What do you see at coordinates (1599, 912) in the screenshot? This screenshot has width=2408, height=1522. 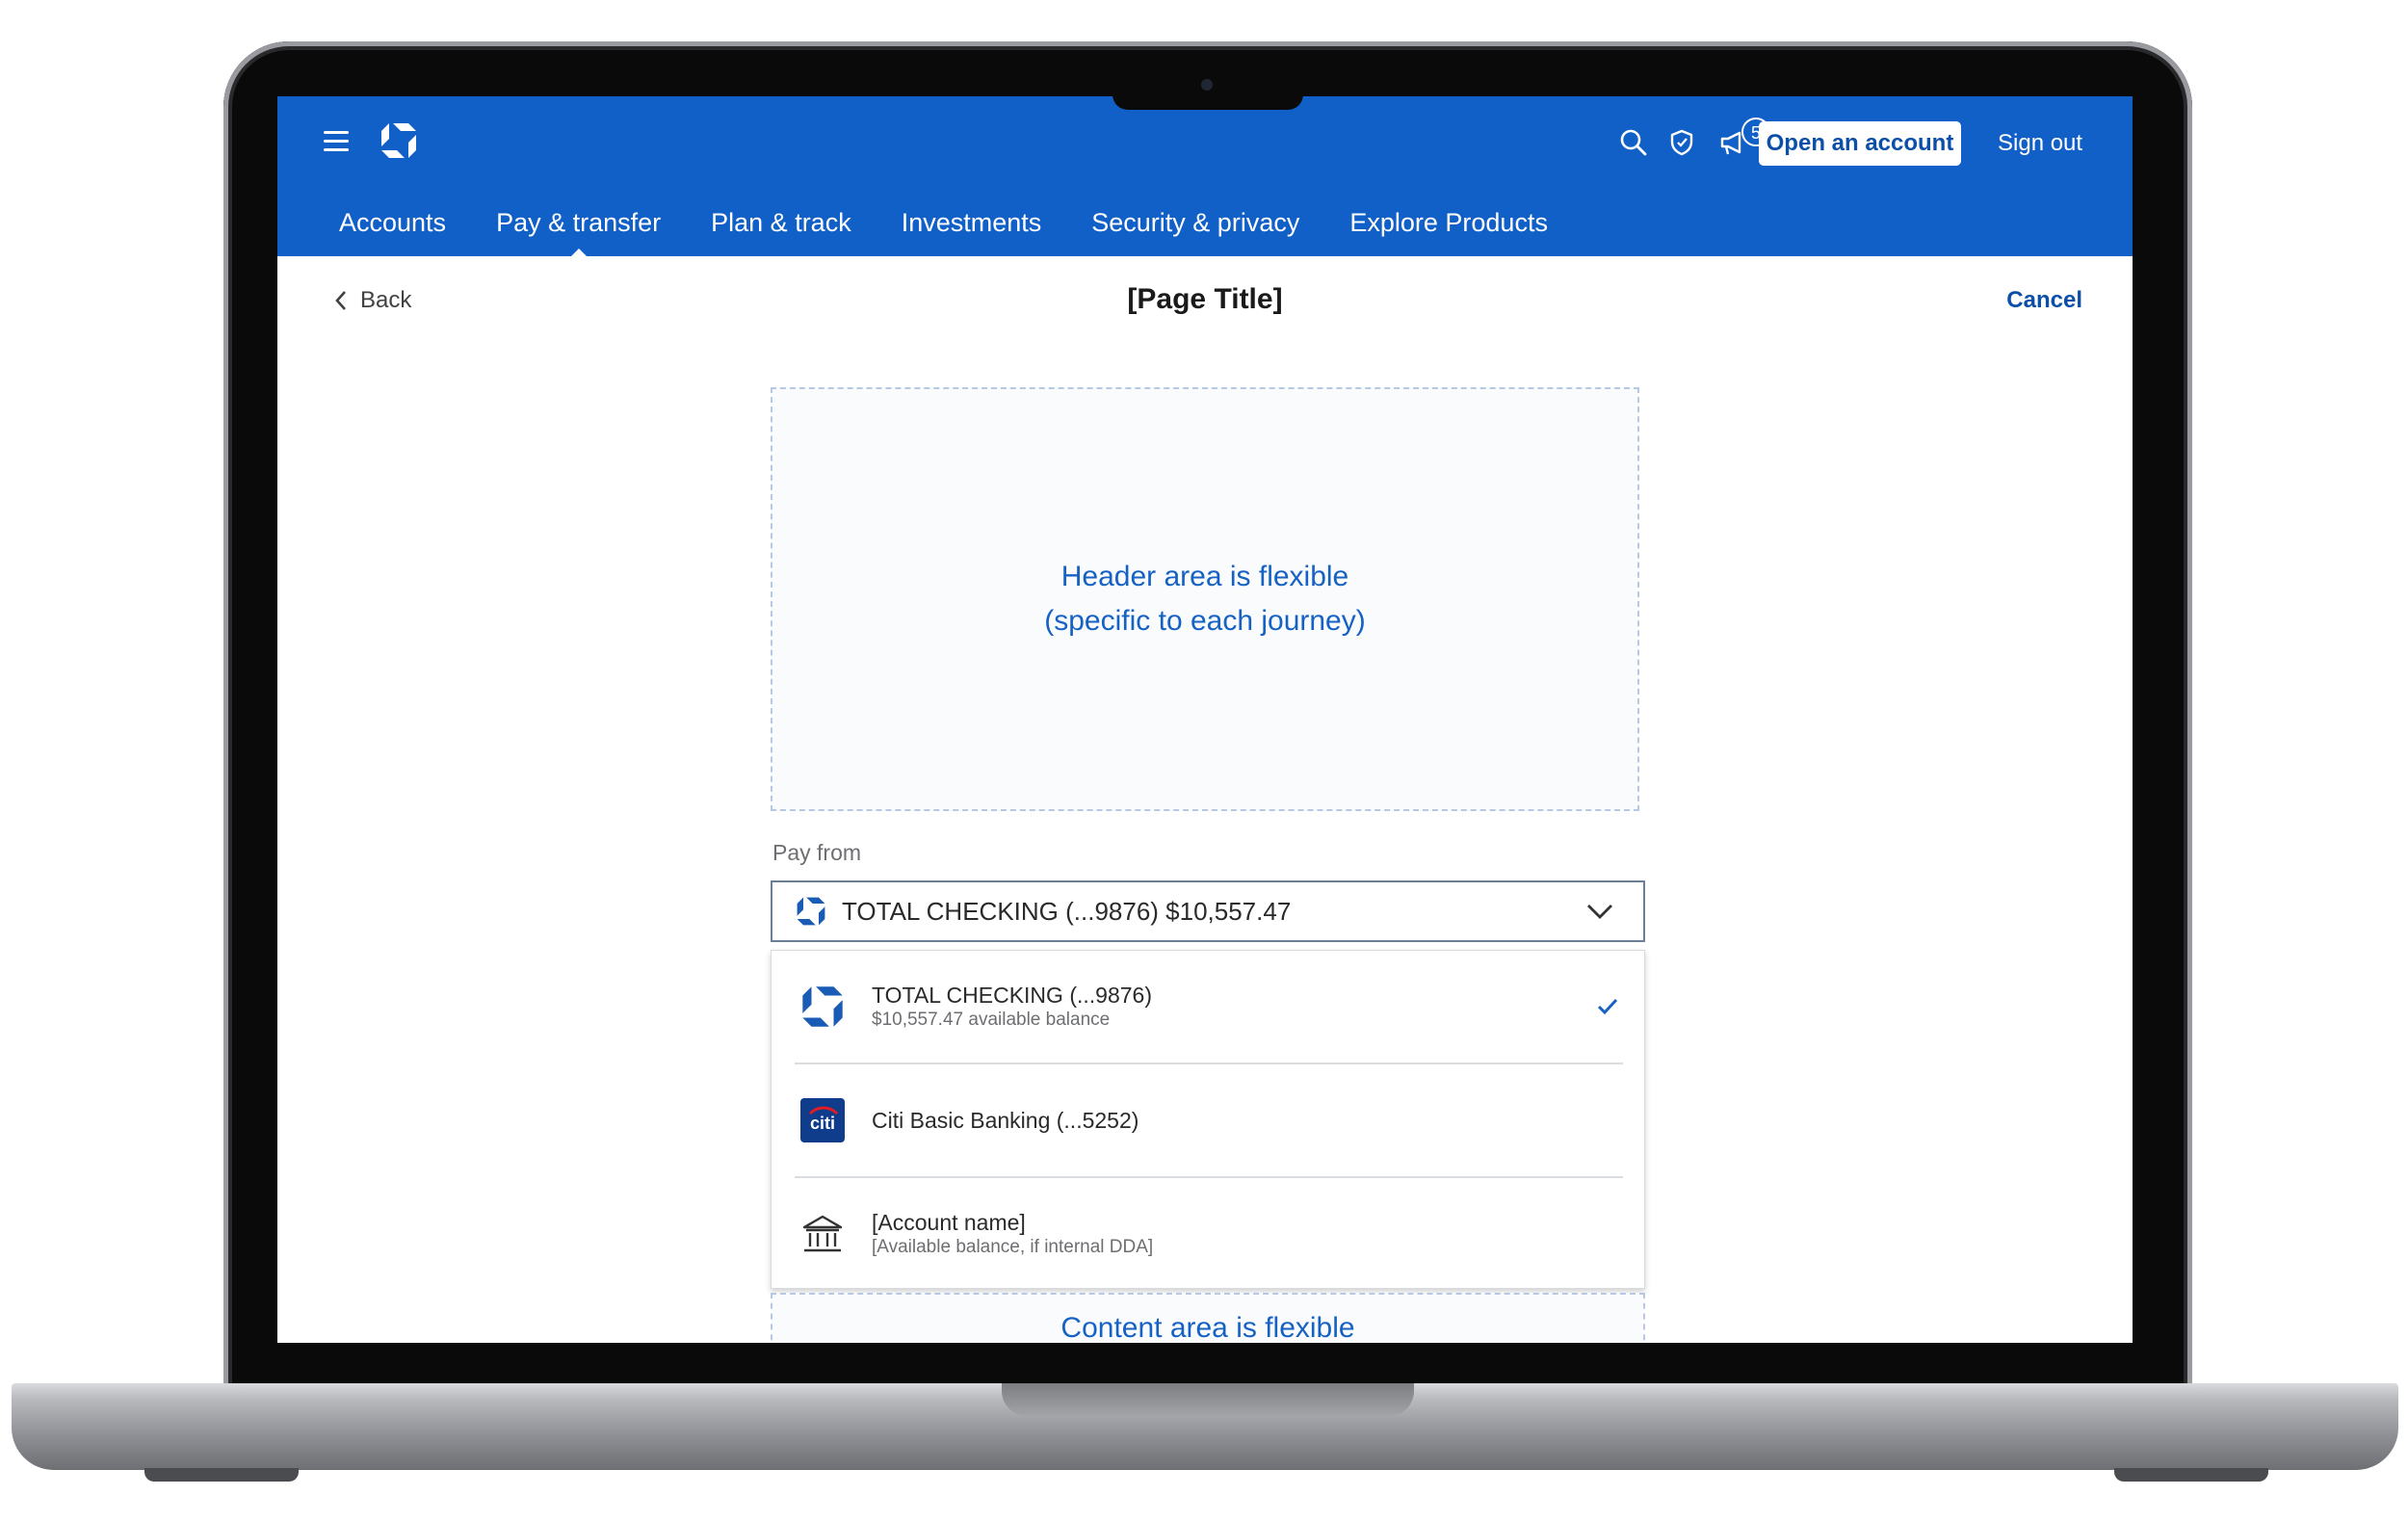 I see `chevron-down-icon` at bounding box center [1599, 912].